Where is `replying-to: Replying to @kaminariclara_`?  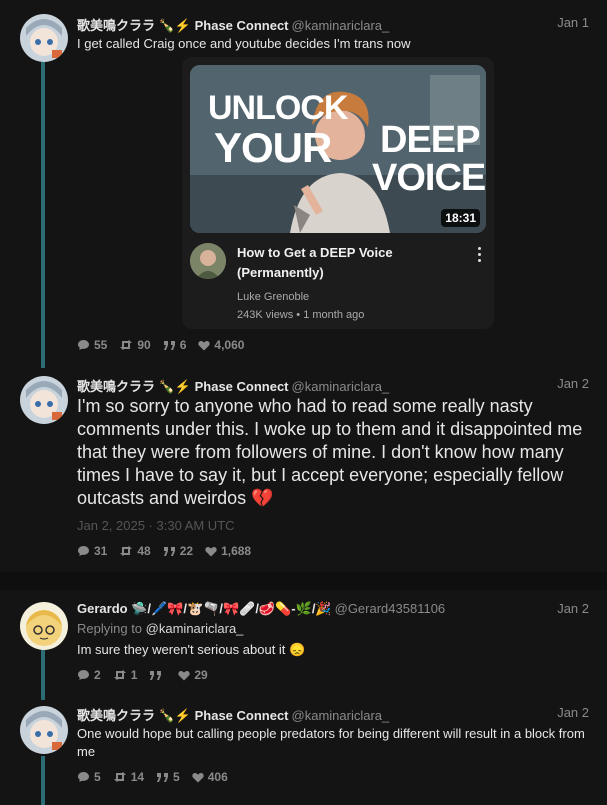 replying-to: Replying to @kaminariclara_ is located at coordinates (160, 628).